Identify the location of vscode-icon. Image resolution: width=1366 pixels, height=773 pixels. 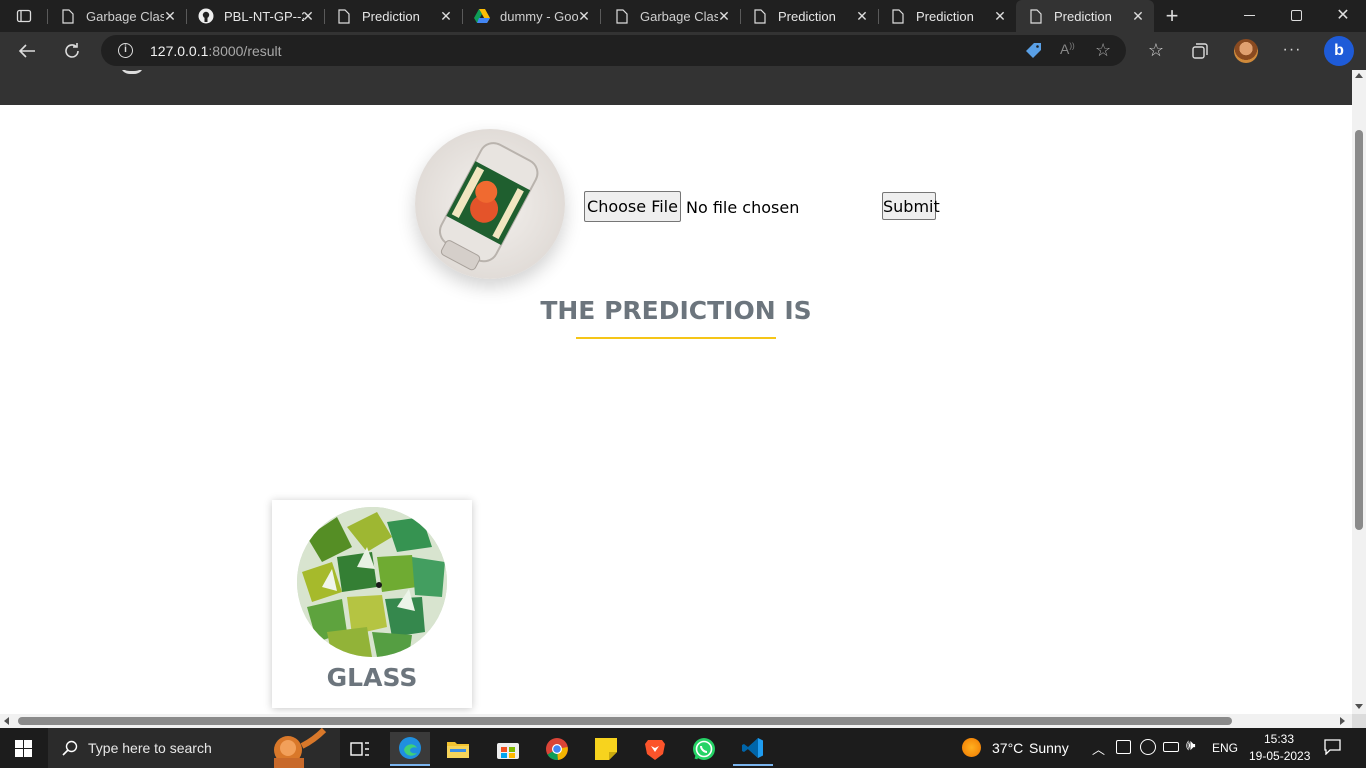
(753, 749).